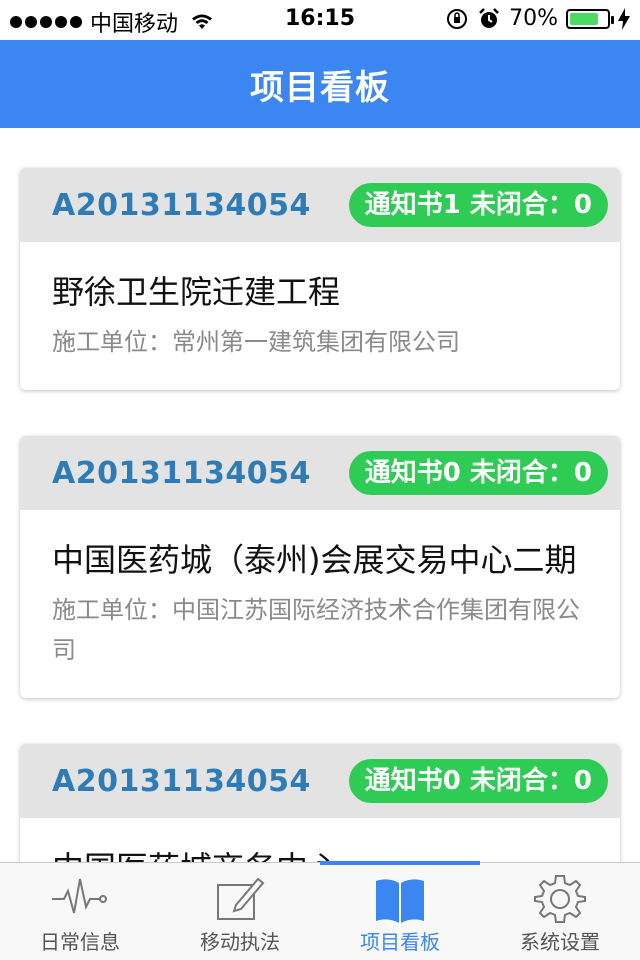  I want to click on battery-icon, so click(590, 18).